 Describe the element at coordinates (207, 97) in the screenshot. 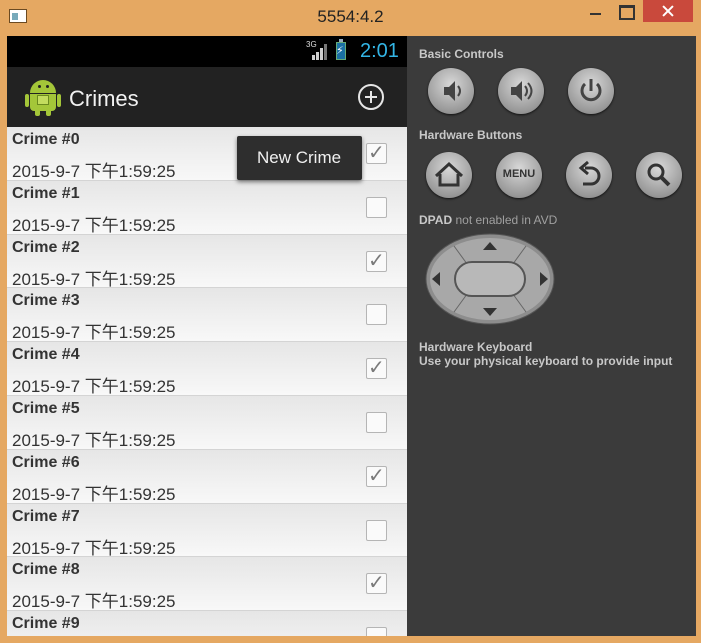

I see `action-bar: Crimes` at that location.